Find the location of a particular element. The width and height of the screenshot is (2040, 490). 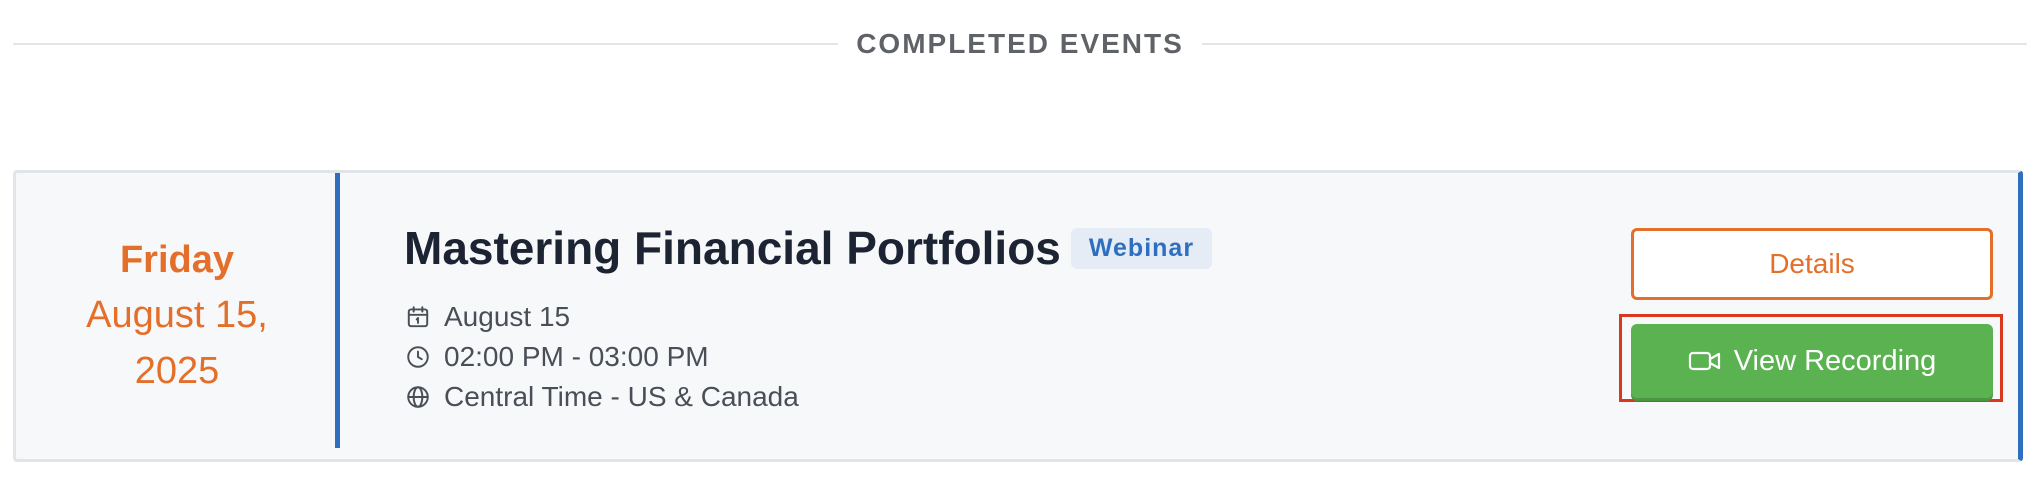

section-divider-right is located at coordinates (1614, 44).